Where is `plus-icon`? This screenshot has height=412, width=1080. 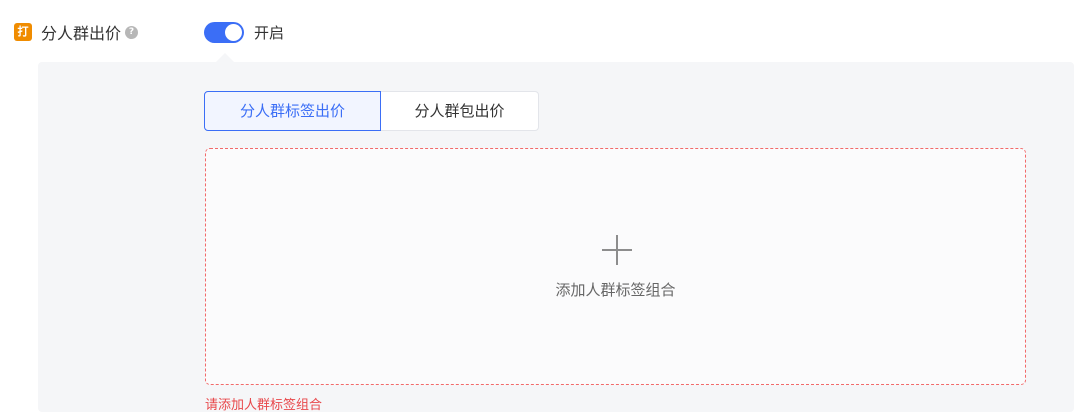
plus-icon is located at coordinates (617, 250).